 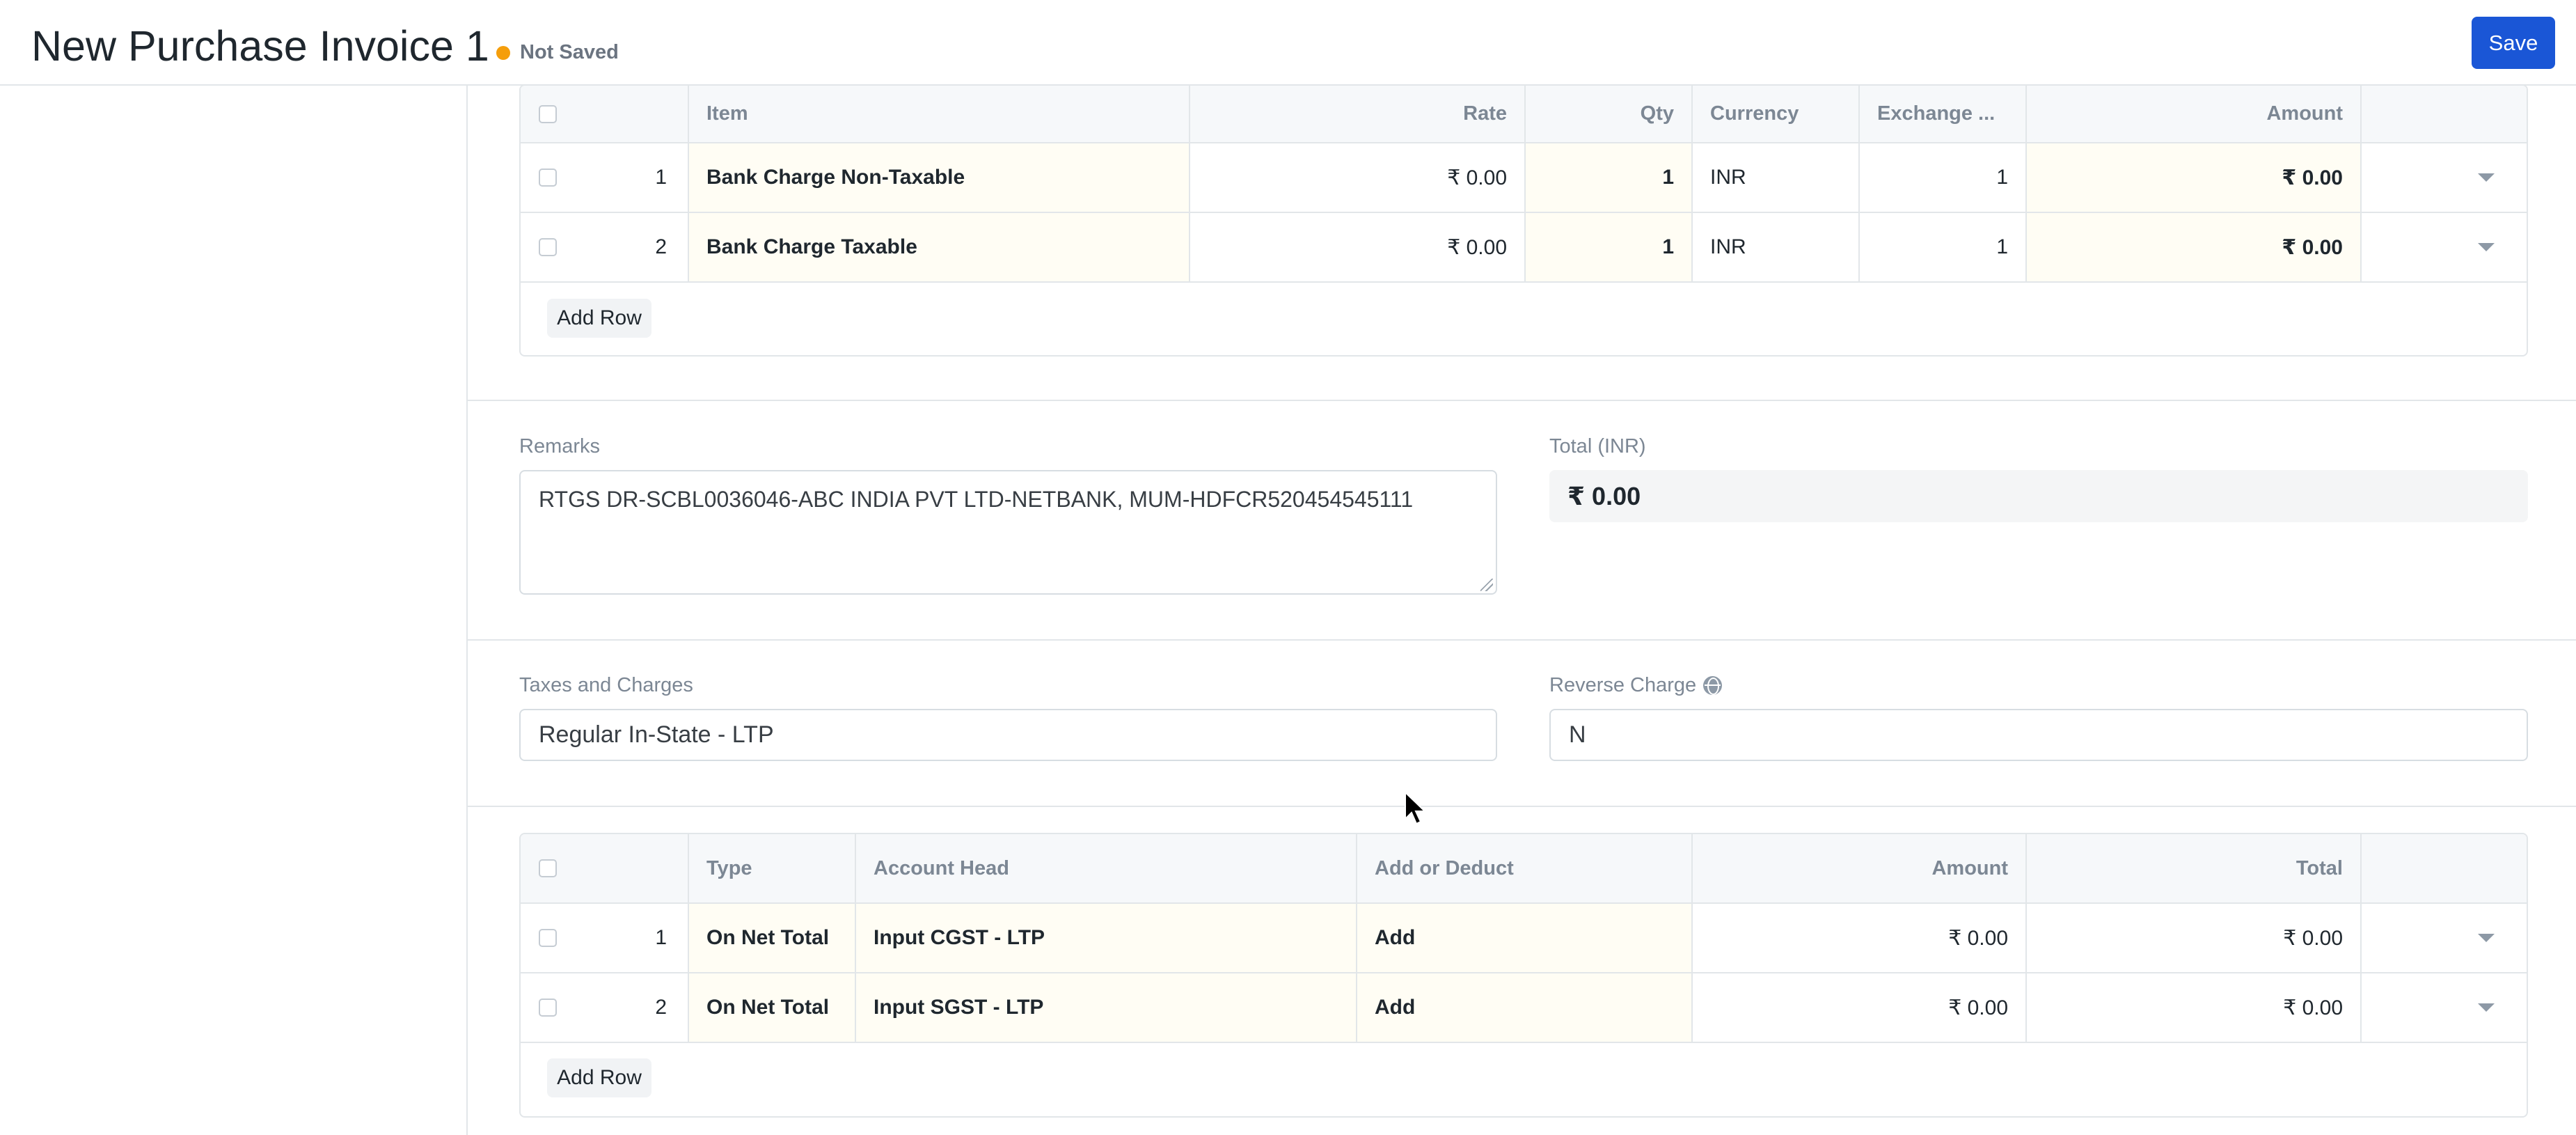 I want to click on status-indicator: Not Saved, so click(x=557, y=52).